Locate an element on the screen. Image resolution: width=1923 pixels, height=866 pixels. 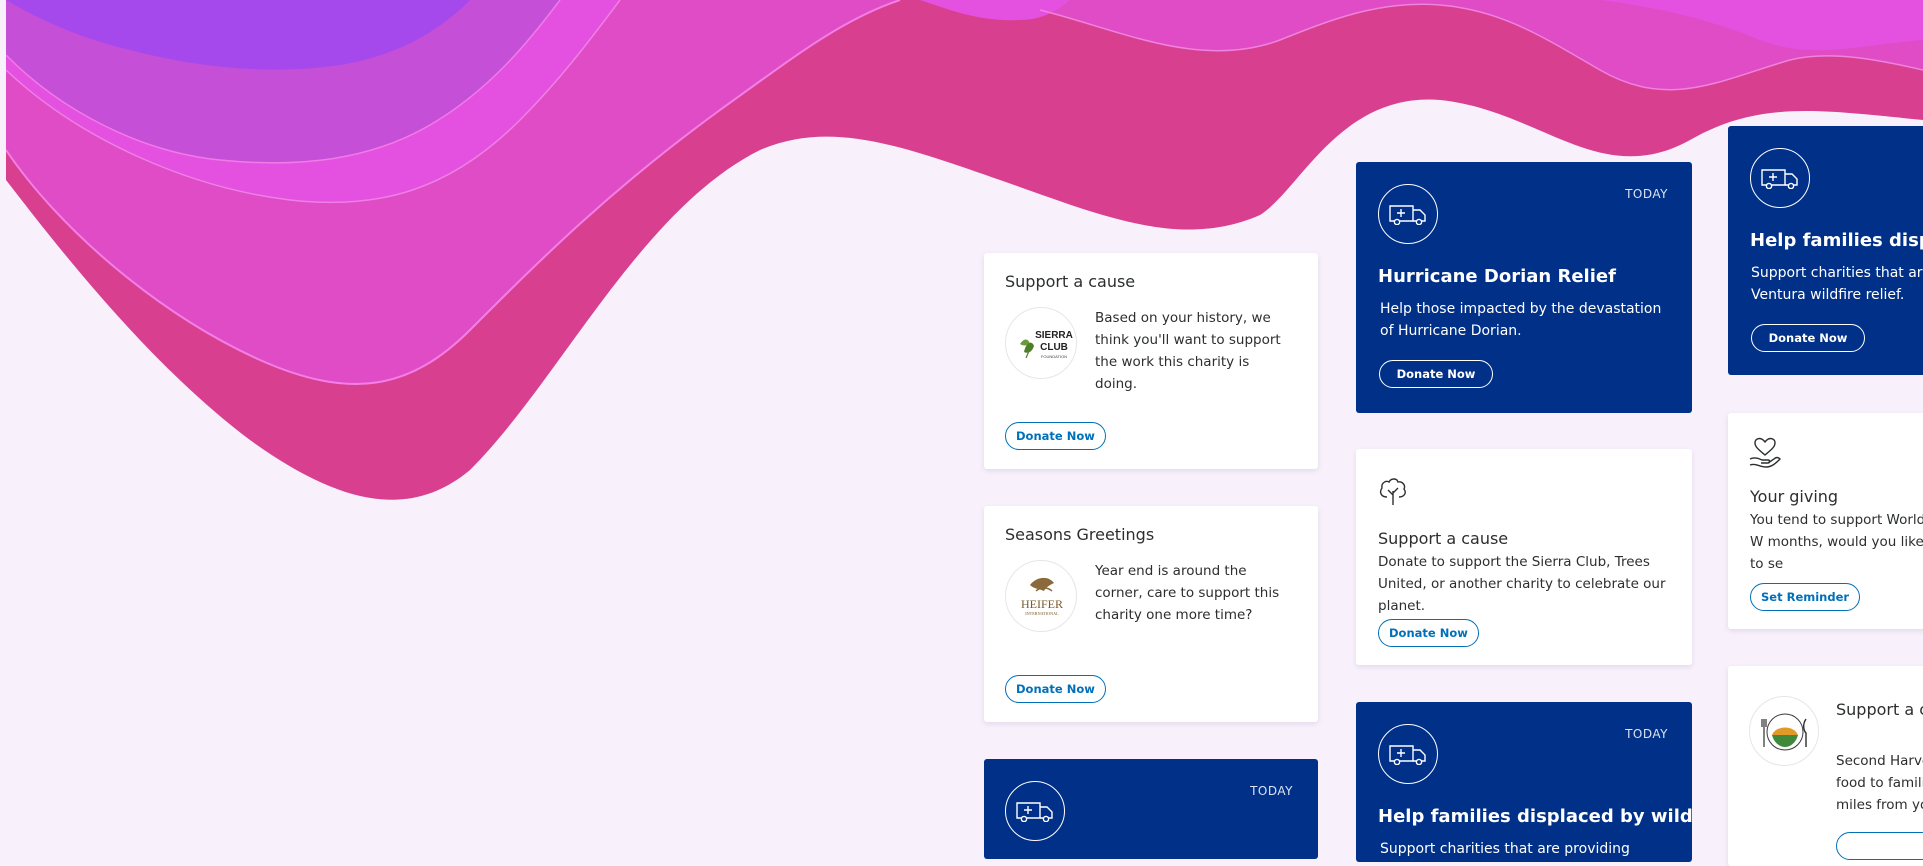
tree-icon is located at coordinates (1392, 491).